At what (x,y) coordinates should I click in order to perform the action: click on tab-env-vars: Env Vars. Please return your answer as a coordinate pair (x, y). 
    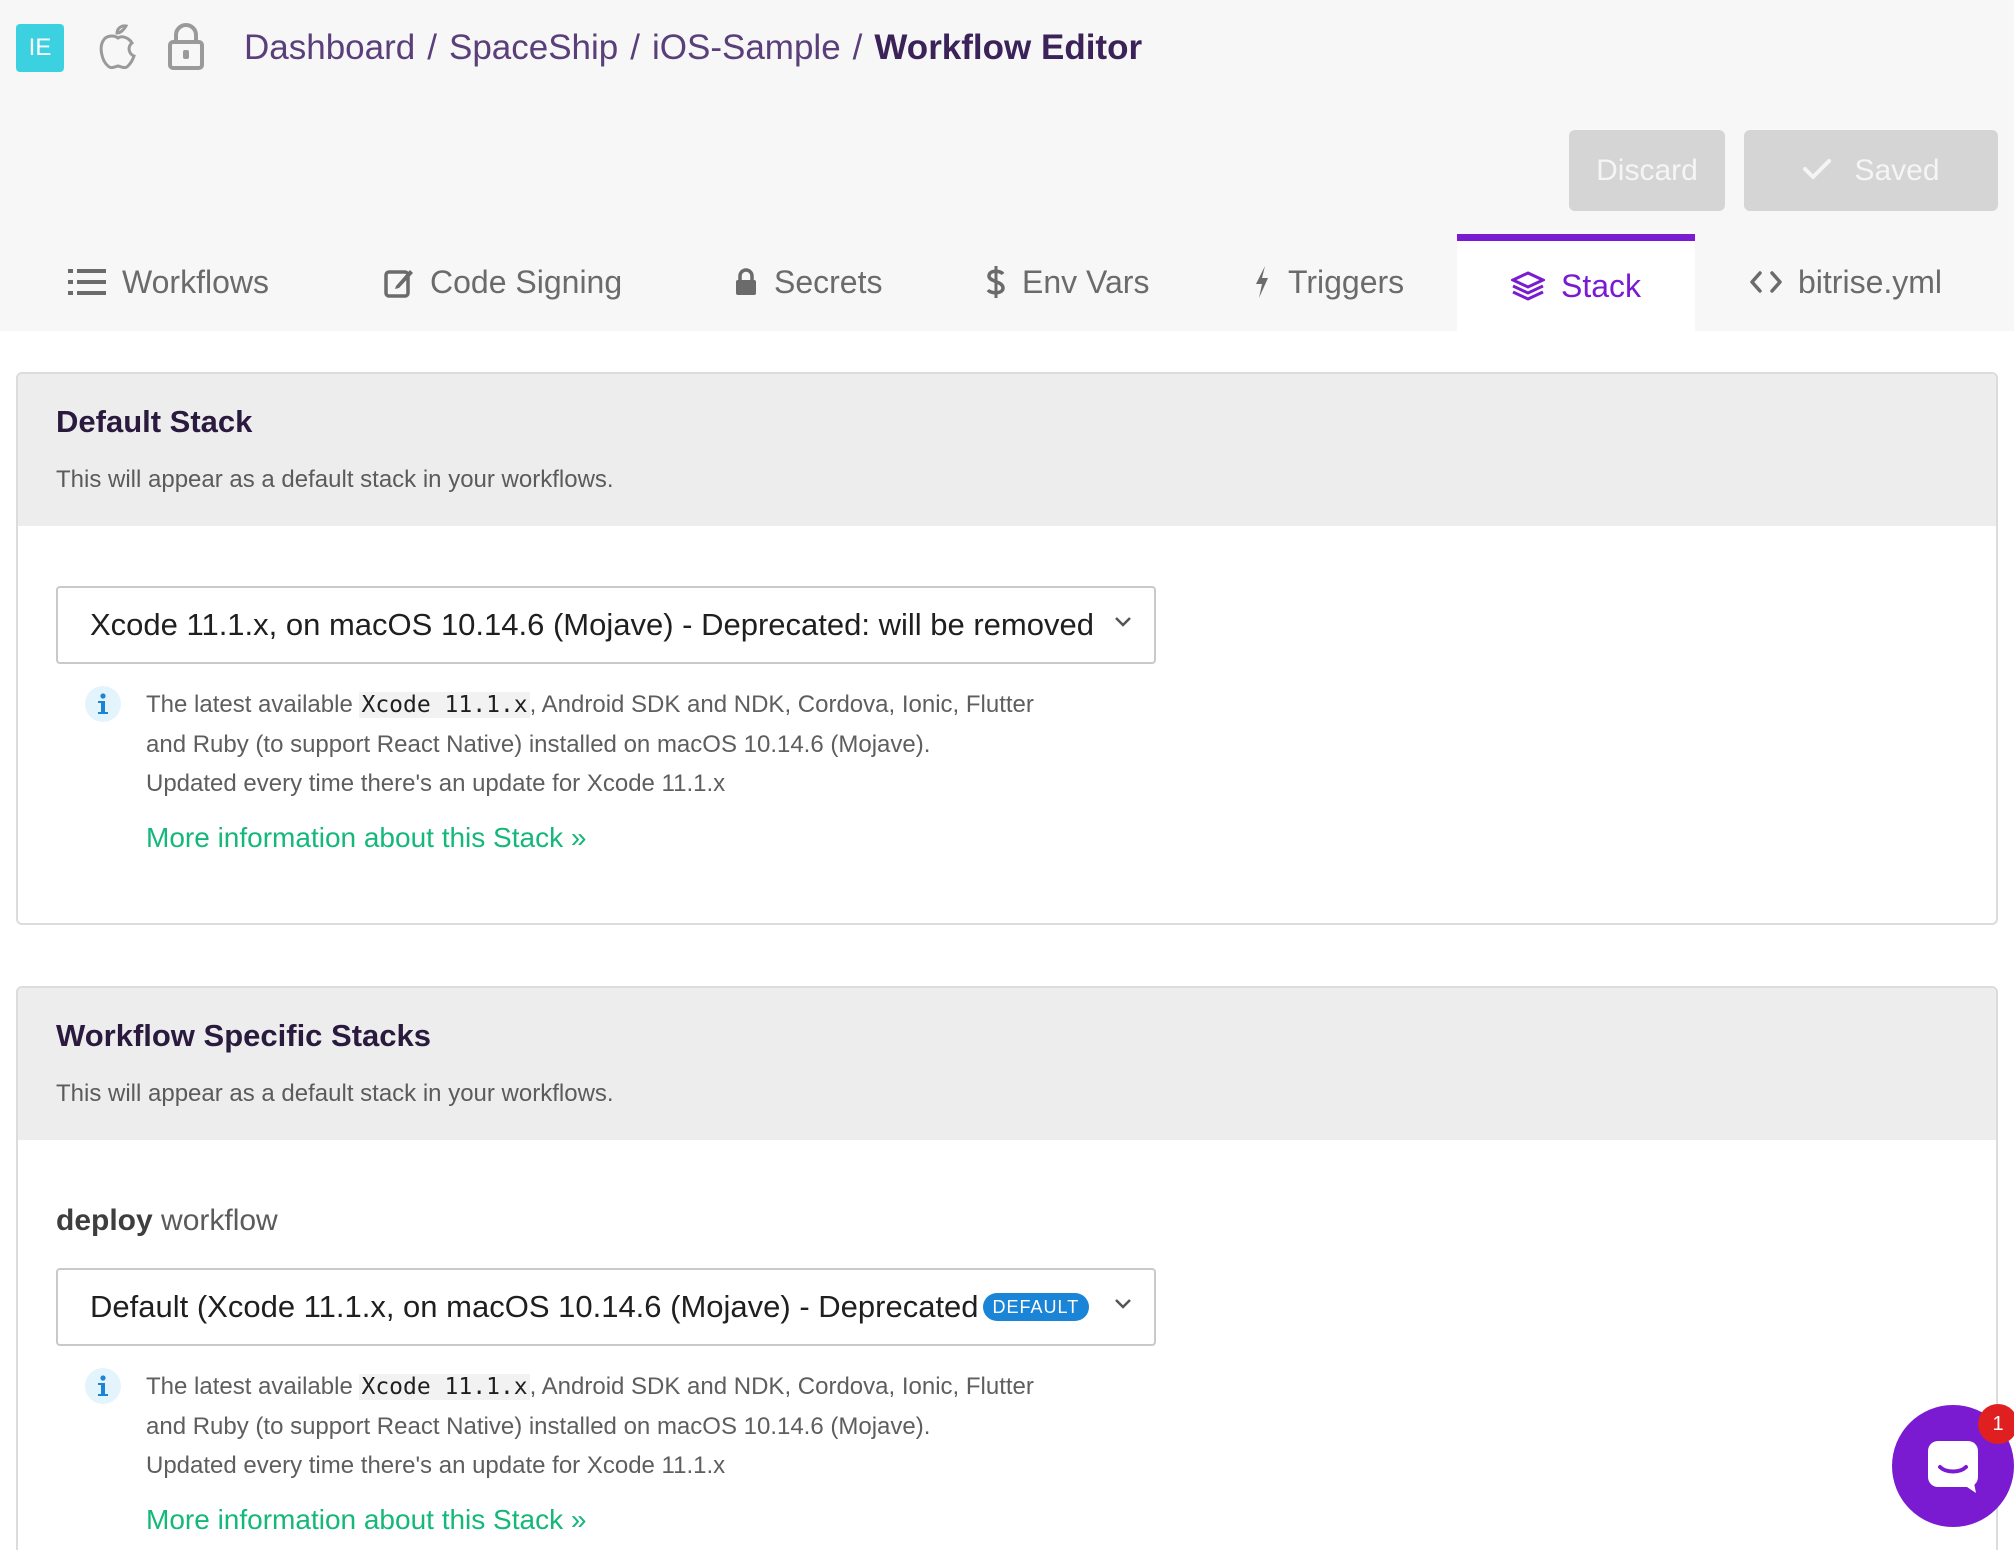
    Looking at the image, I should click on (1067, 282).